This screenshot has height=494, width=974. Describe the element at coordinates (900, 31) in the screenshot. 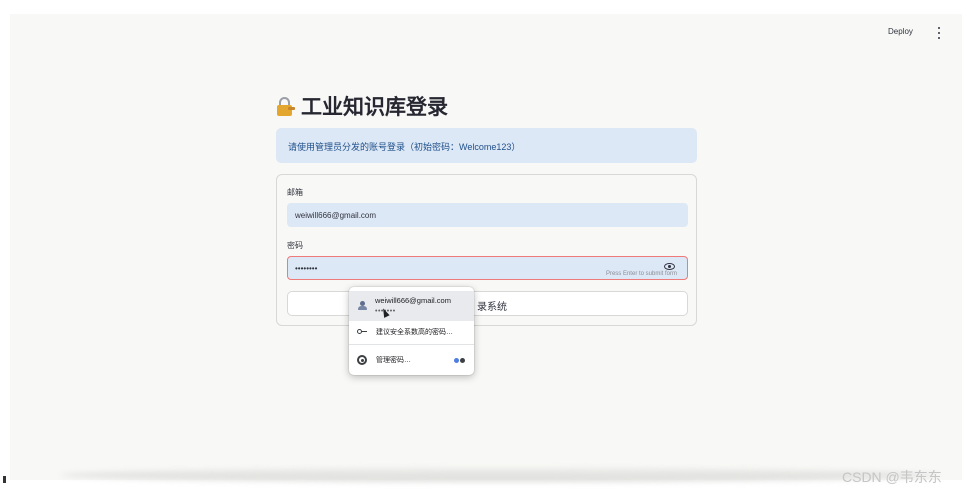

I see `deploy-button: Deploy` at that location.